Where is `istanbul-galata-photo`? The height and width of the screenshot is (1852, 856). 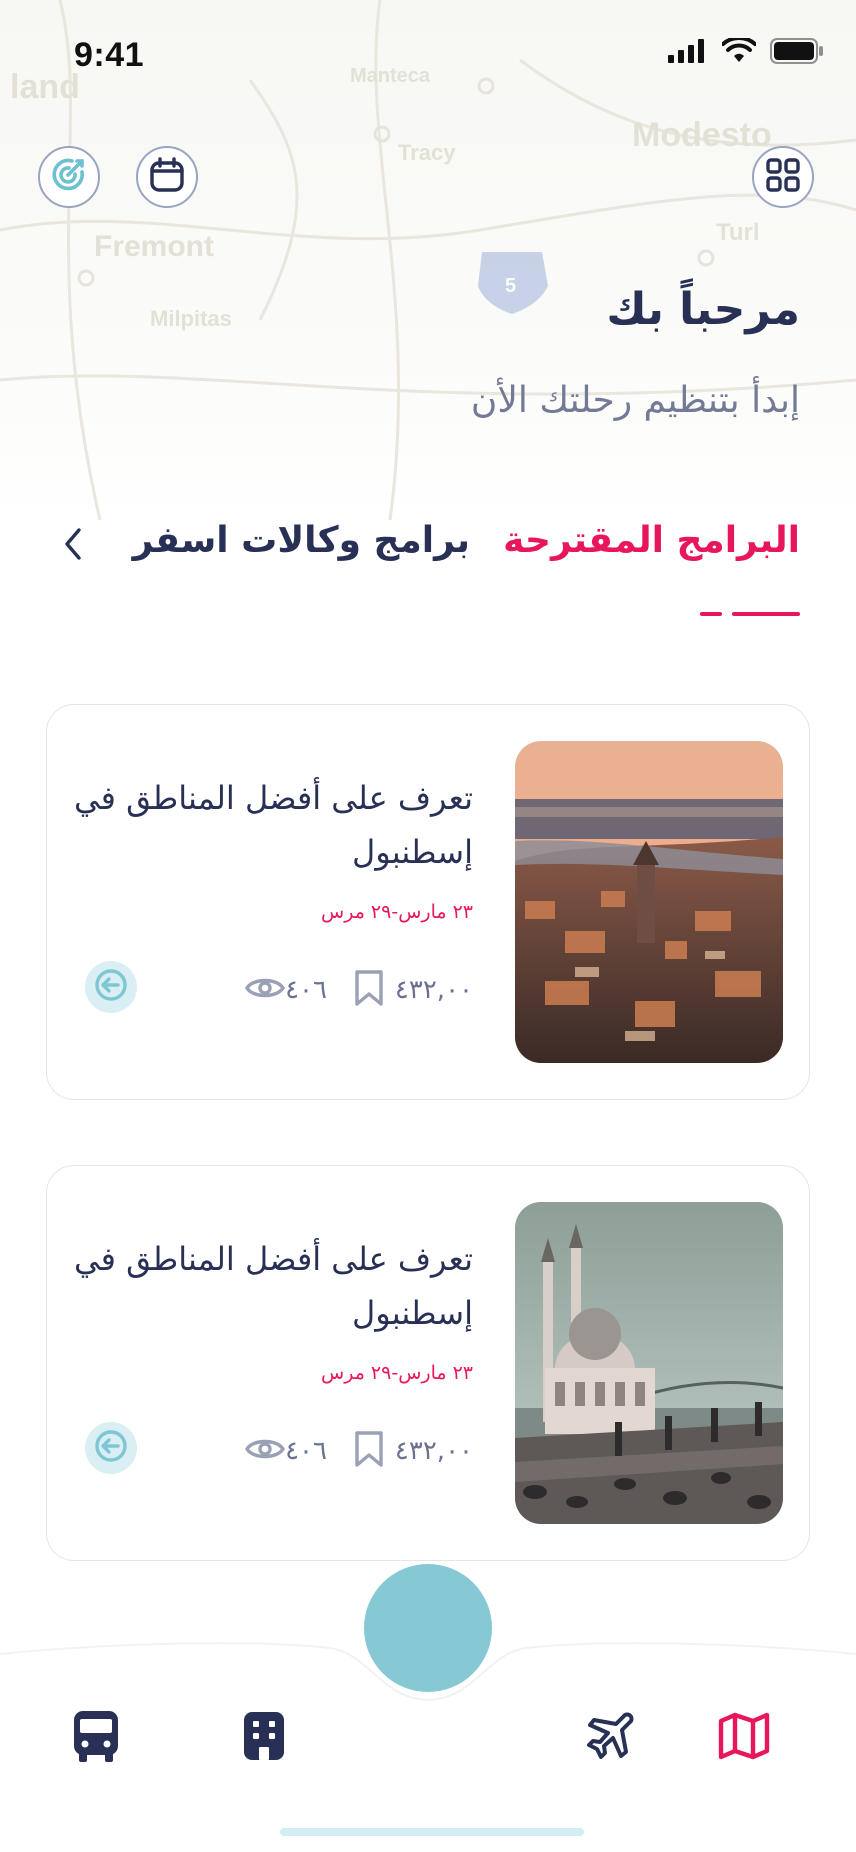
istanbul-galata-photo is located at coordinates (649, 902).